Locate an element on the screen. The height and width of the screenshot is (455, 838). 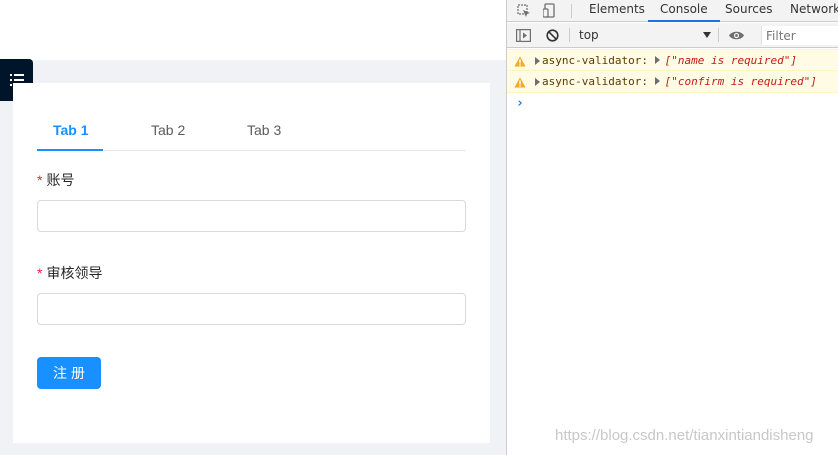
console-warning-message: async-validator: ["confirm is required"] is located at coordinates (672, 82).